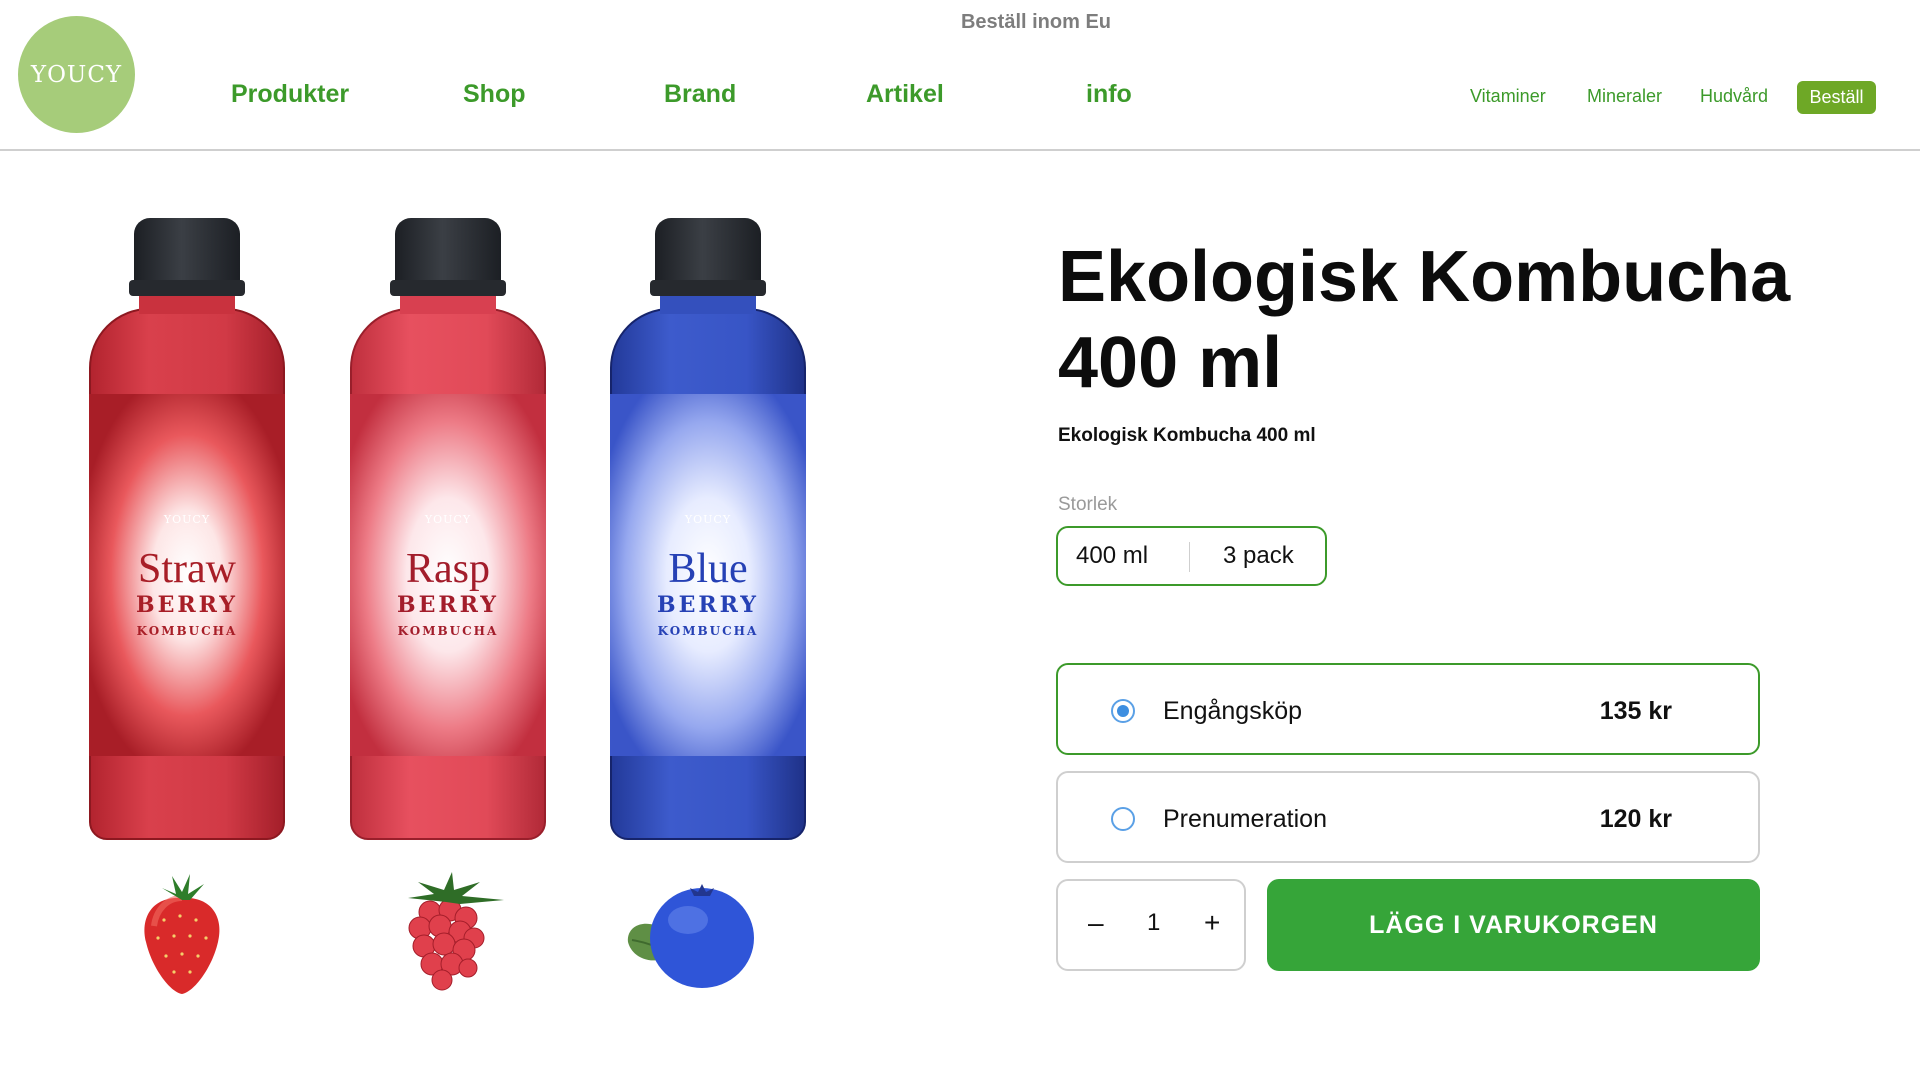 This screenshot has height=1080, width=1920. Describe the element at coordinates (187, 568) in the screenshot. I see `label-flavor: Straw` at that location.